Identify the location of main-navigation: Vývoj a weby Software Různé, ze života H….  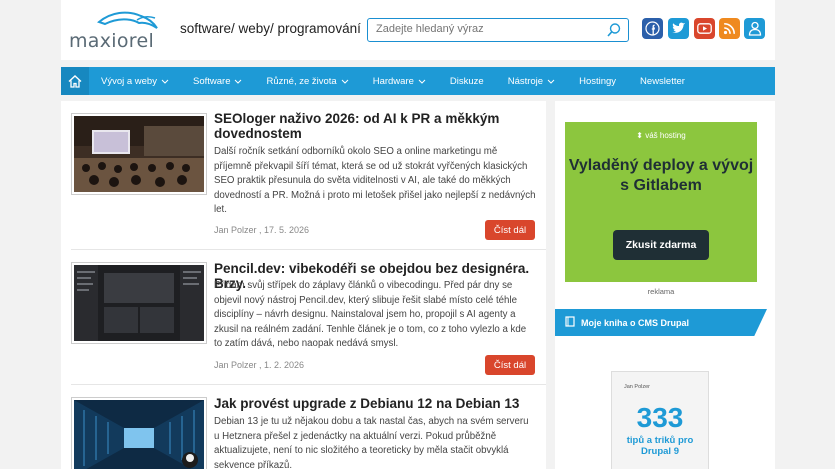
(418, 81).